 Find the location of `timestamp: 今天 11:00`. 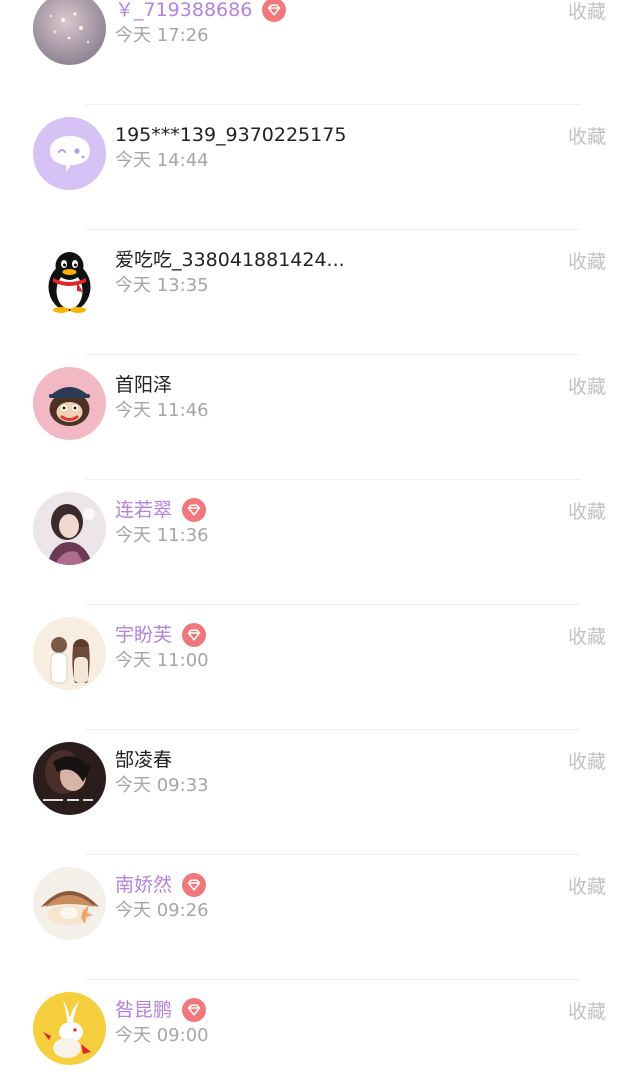

timestamp: 今天 11:00 is located at coordinates (162, 660).